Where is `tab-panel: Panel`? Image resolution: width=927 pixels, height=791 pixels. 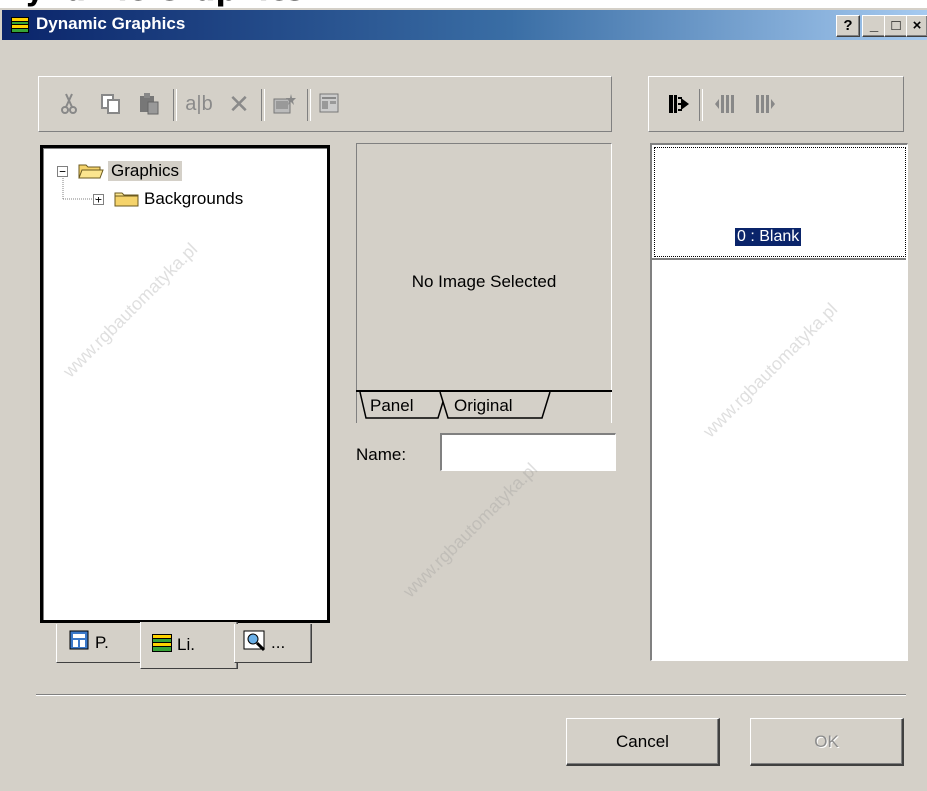 tab-panel: Panel is located at coordinates (391, 407).